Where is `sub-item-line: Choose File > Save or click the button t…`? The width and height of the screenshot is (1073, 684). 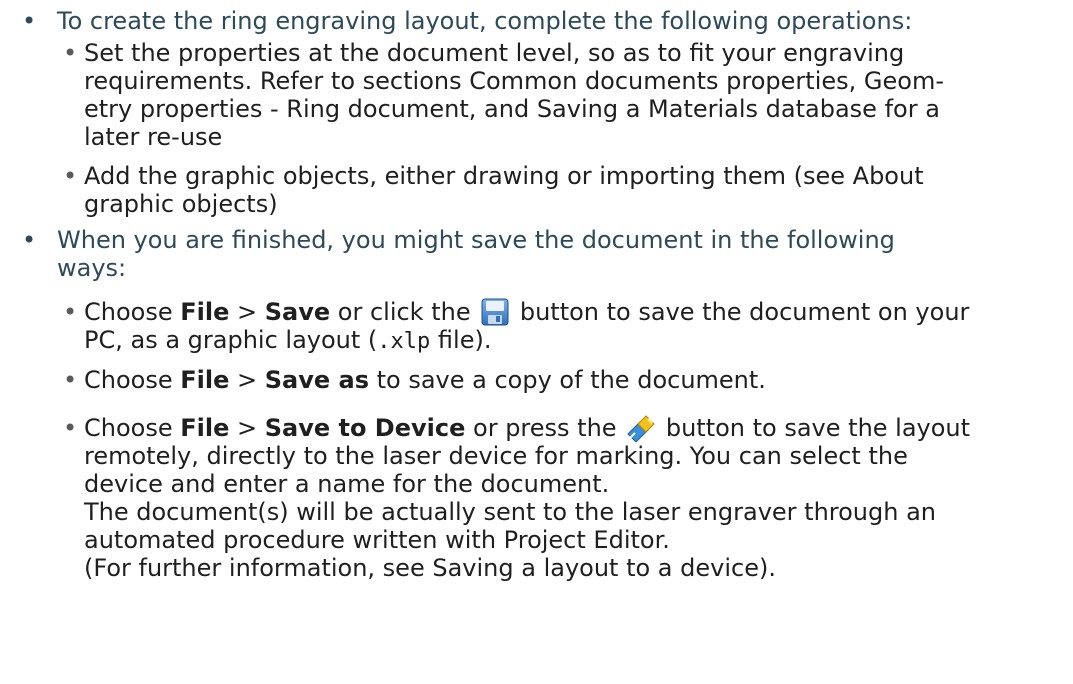 sub-item-line: Choose File > Save or click the button t… is located at coordinates (527, 312).